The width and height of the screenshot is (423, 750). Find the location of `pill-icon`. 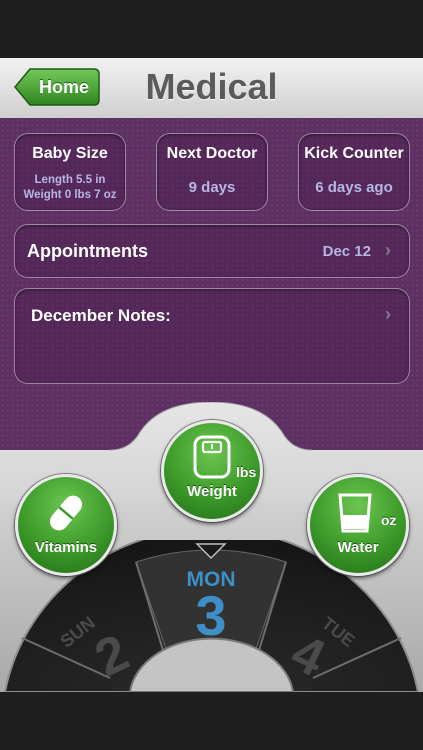

pill-icon is located at coordinates (66, 513).